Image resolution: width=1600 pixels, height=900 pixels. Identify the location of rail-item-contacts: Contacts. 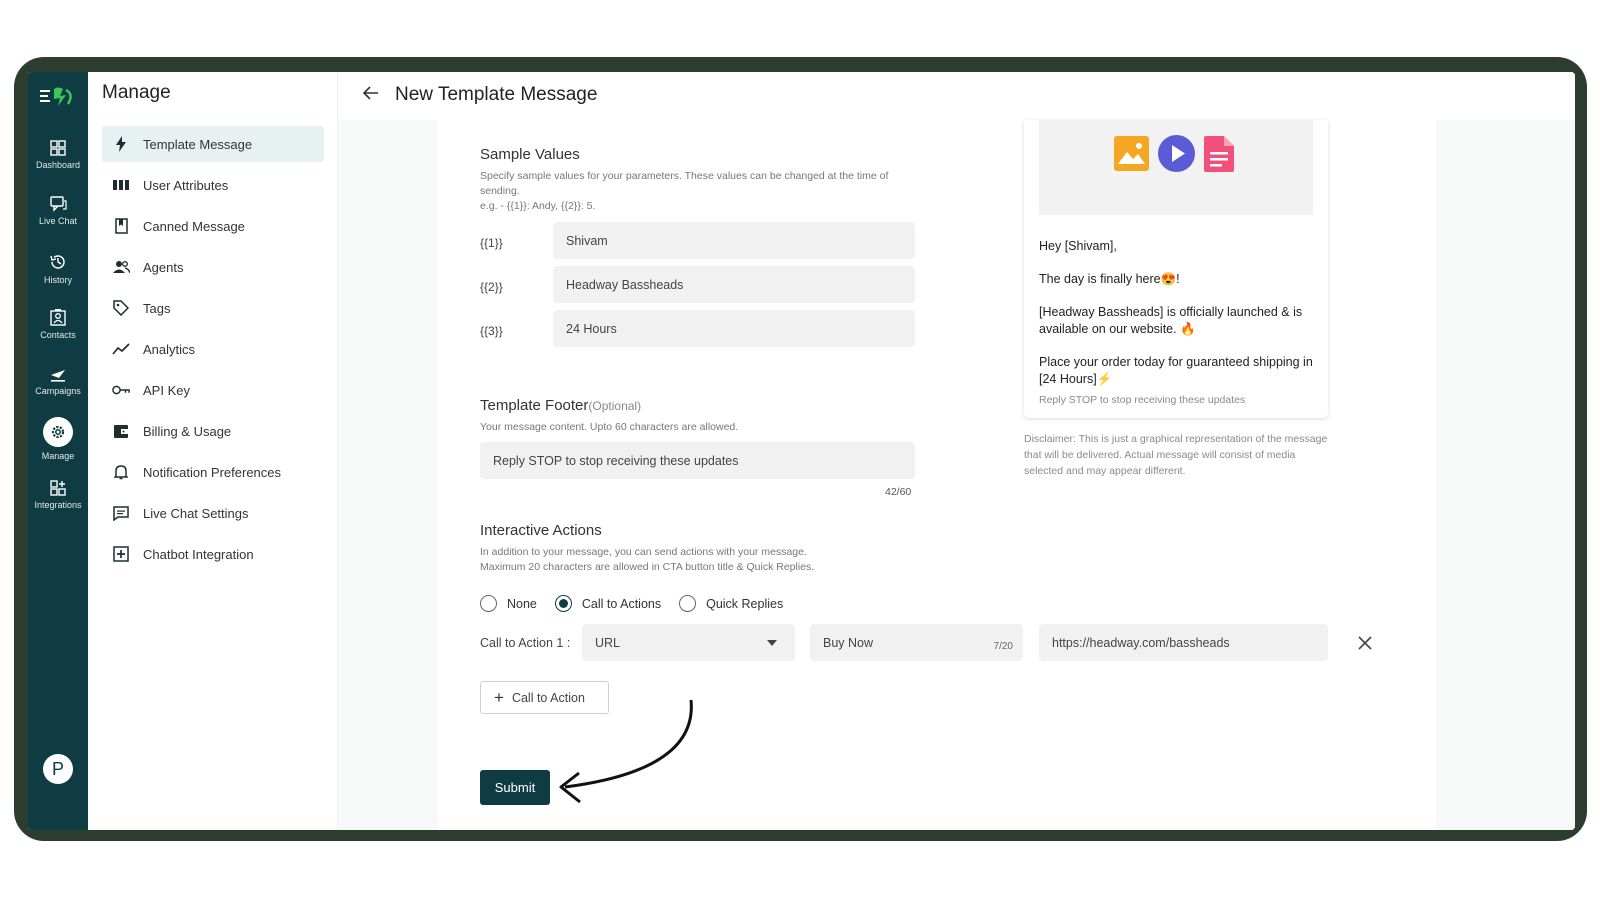
(58, 324).